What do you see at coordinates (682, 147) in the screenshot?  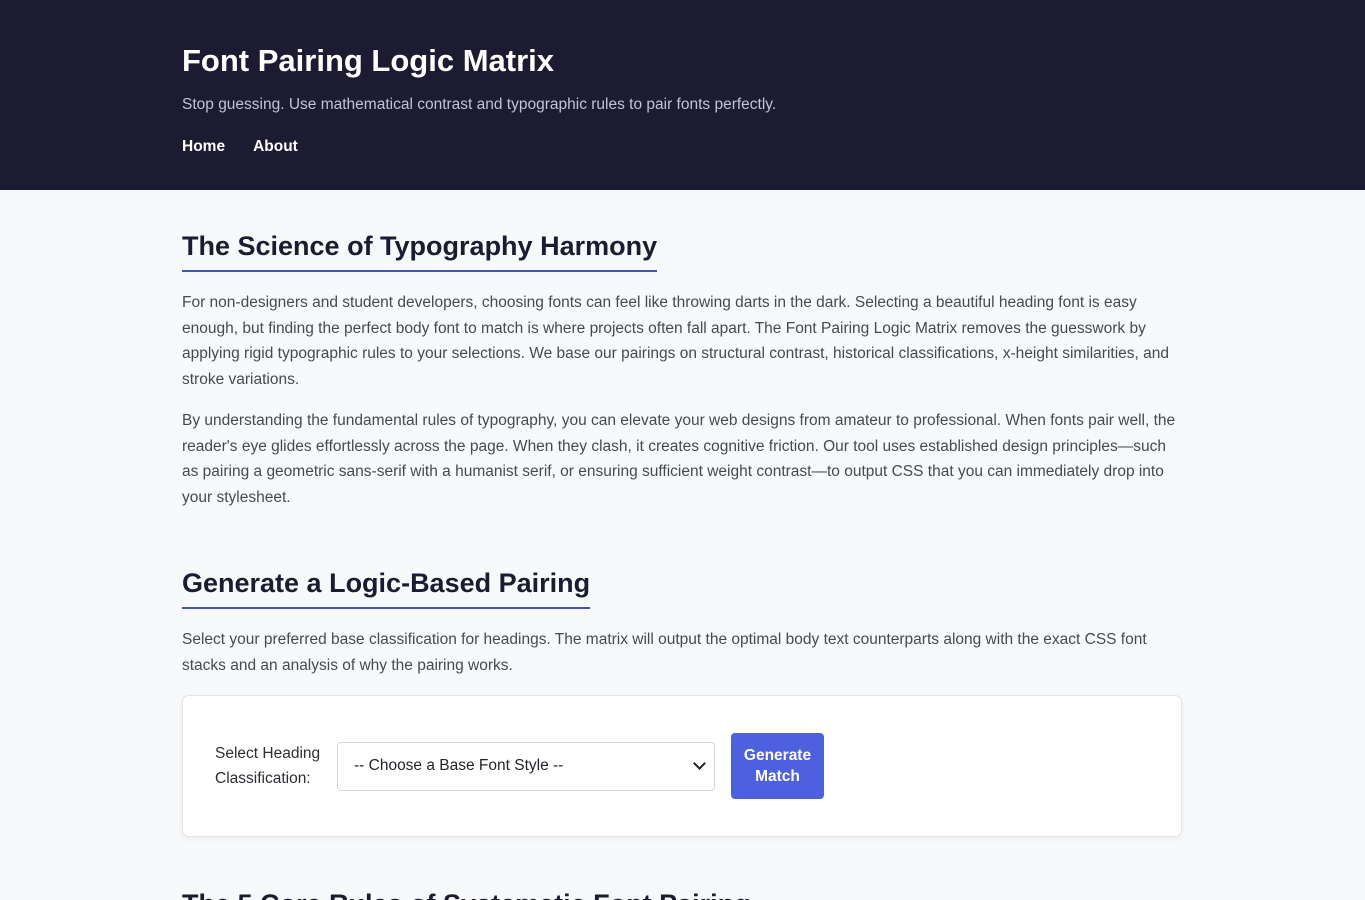 I see `main-nav: Home About` at bounding box center [682, 147].